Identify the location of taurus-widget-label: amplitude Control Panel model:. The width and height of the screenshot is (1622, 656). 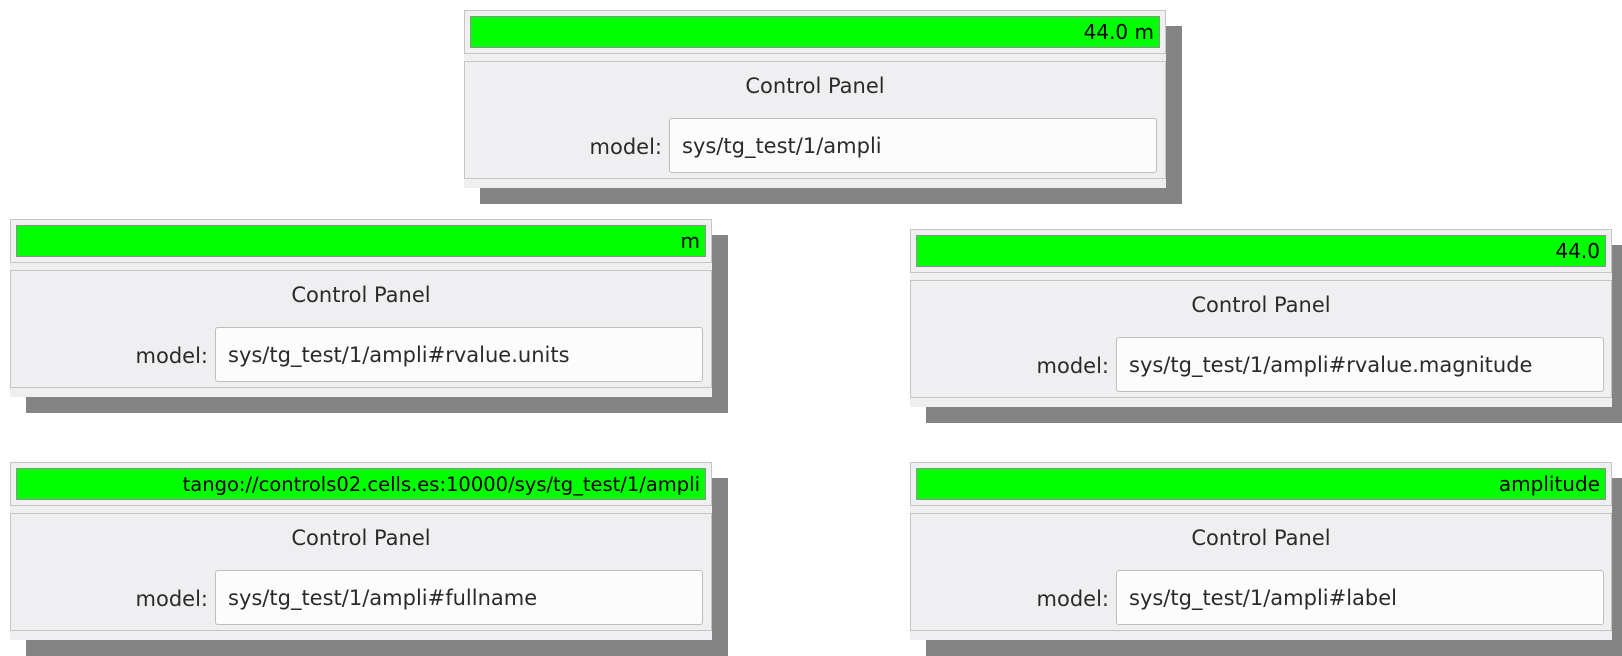
(1261, 551).